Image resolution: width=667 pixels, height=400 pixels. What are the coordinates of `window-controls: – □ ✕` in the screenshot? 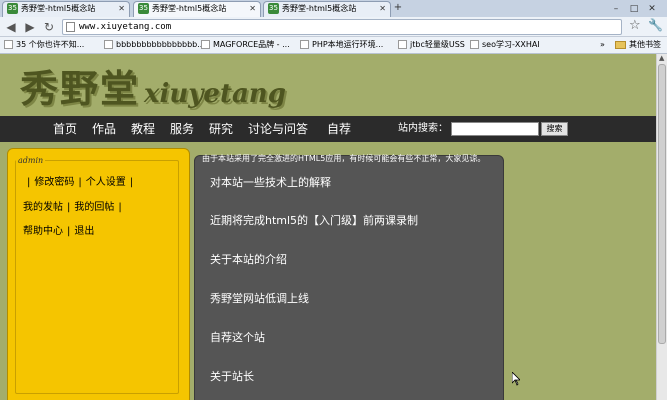 It's located at (637, 7).